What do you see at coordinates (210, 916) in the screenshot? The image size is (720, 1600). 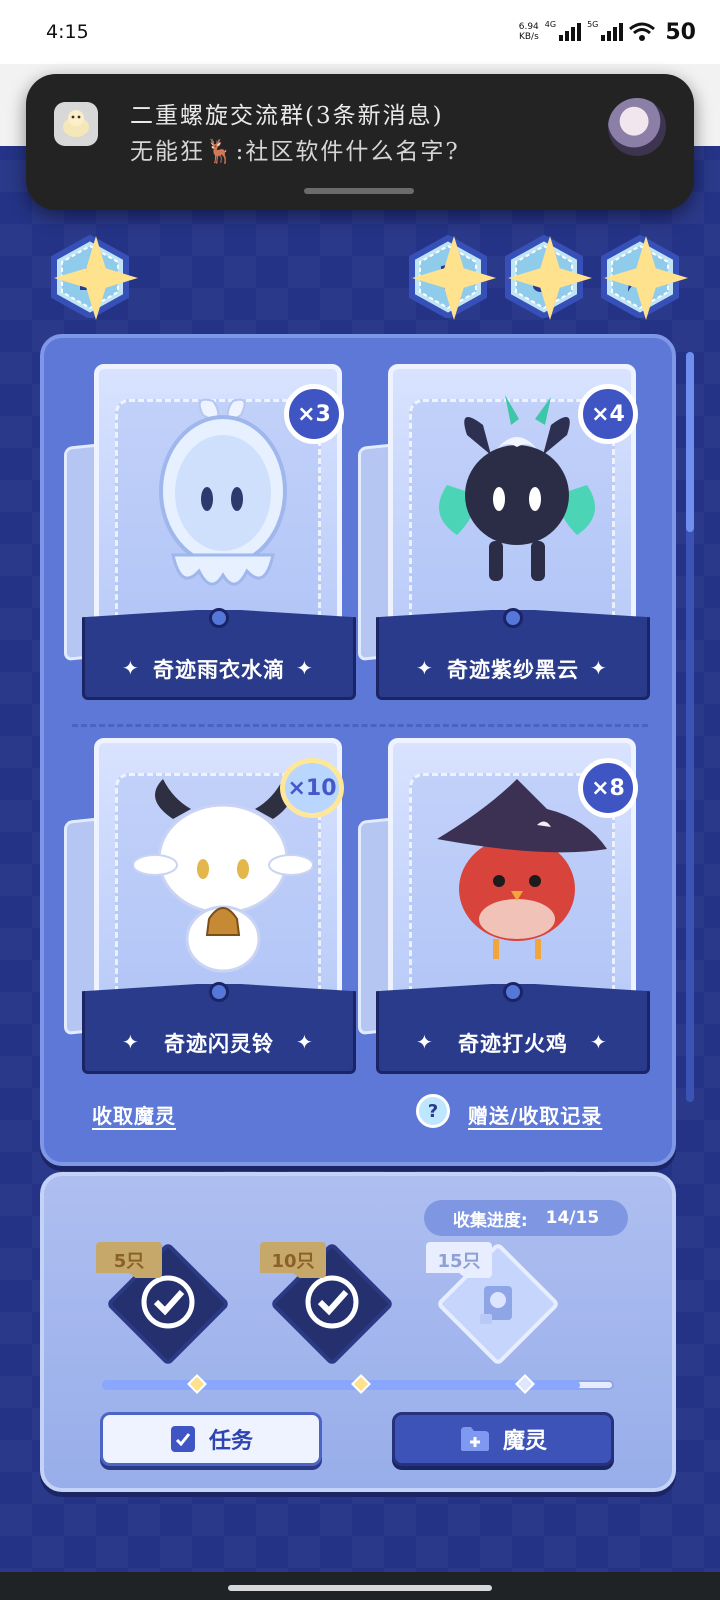 I see `spirit-card-flash-bell: ×10 ✦ 奇迹闪灵铃 ✦` at bounding box center [210, 916].